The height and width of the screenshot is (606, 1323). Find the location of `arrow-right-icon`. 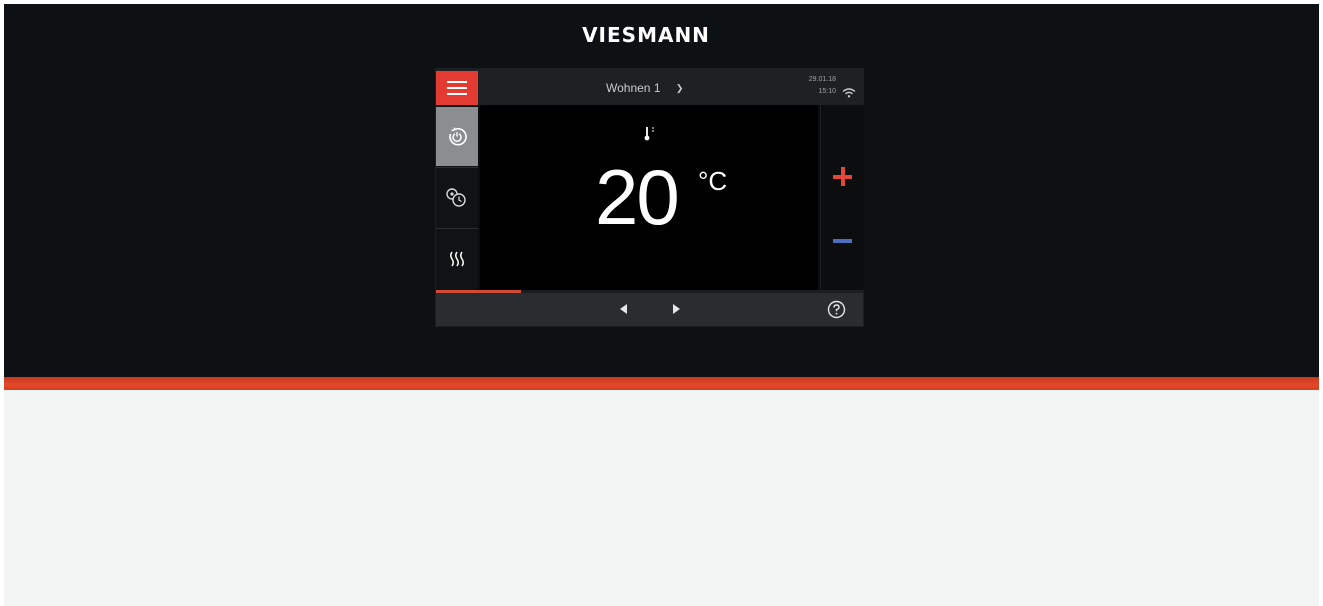

arrow-right-icon is located at coordinates (676, 309).